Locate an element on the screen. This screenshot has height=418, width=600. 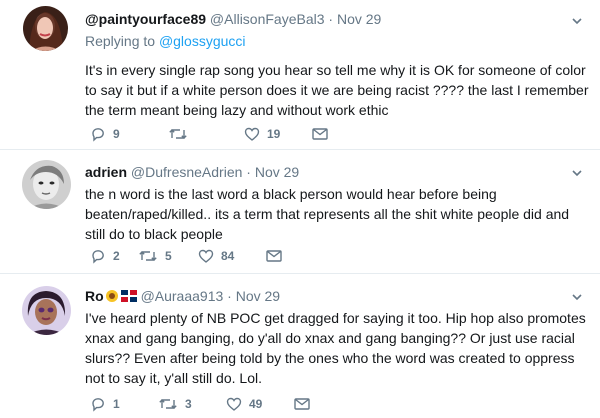
sunflower-emoji is located at coordinates (111, 296).